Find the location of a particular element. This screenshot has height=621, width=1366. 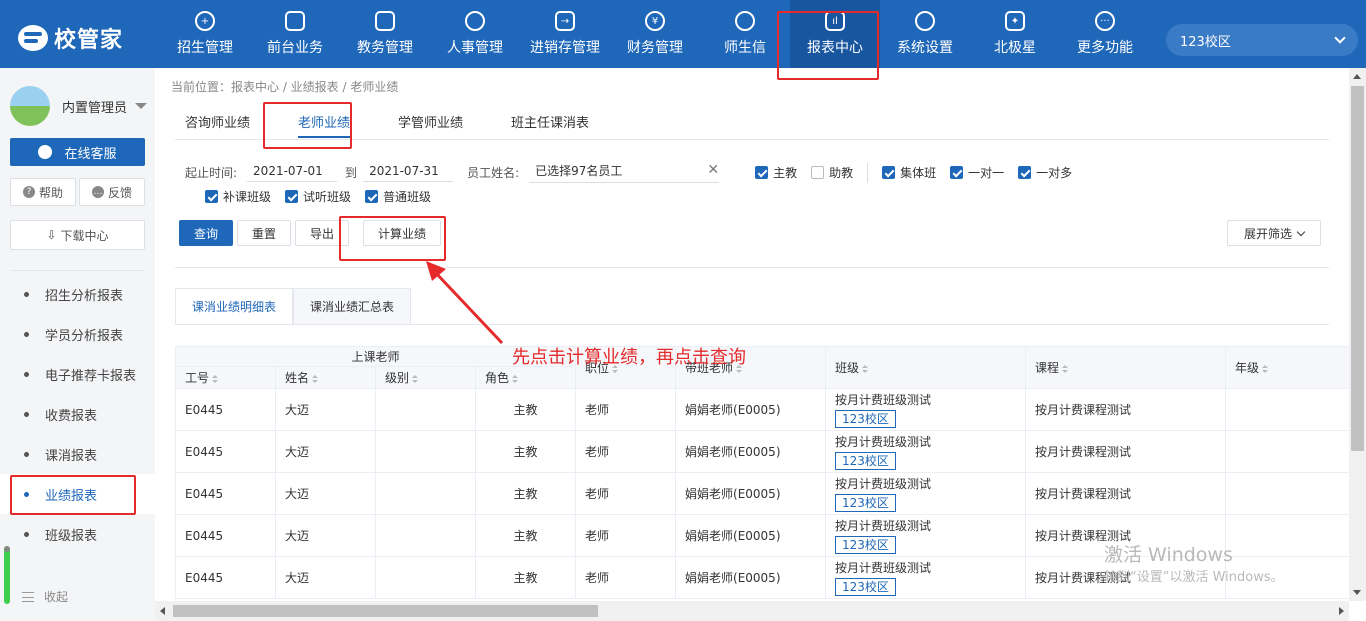

nav-icon is located at coordinates (745, 21).